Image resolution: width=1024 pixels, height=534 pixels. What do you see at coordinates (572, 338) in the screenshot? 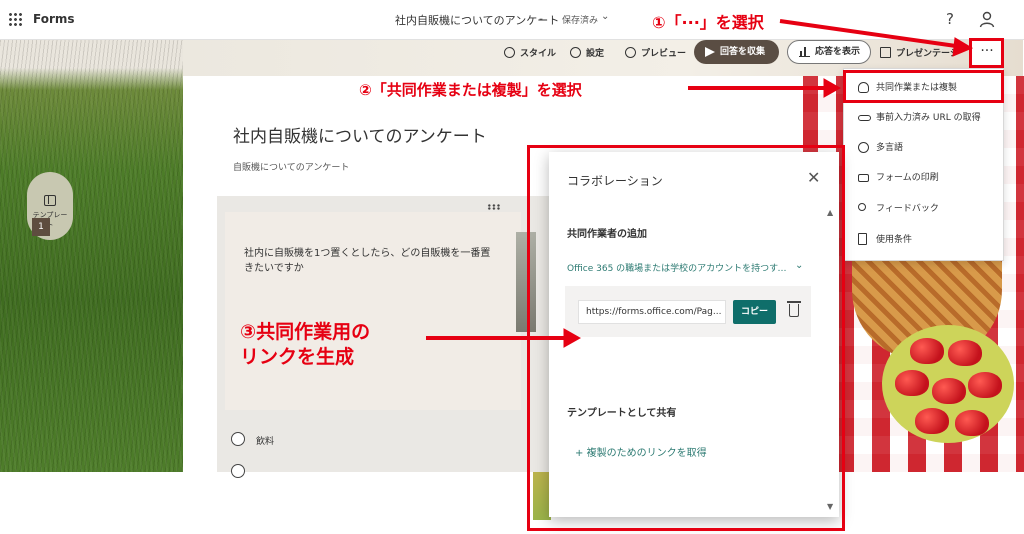
I see `arrow-head-step3` at bounding box center [572, 338].